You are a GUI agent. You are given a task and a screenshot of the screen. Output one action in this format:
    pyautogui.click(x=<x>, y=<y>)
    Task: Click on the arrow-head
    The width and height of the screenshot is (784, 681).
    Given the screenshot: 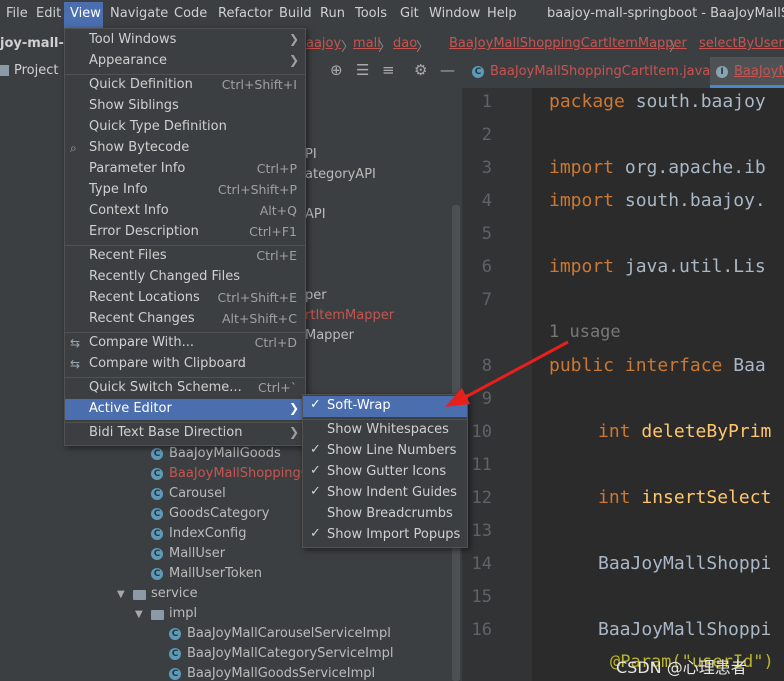 What is the action you would take?
    pyautogui.click(x=457, y=397)
    